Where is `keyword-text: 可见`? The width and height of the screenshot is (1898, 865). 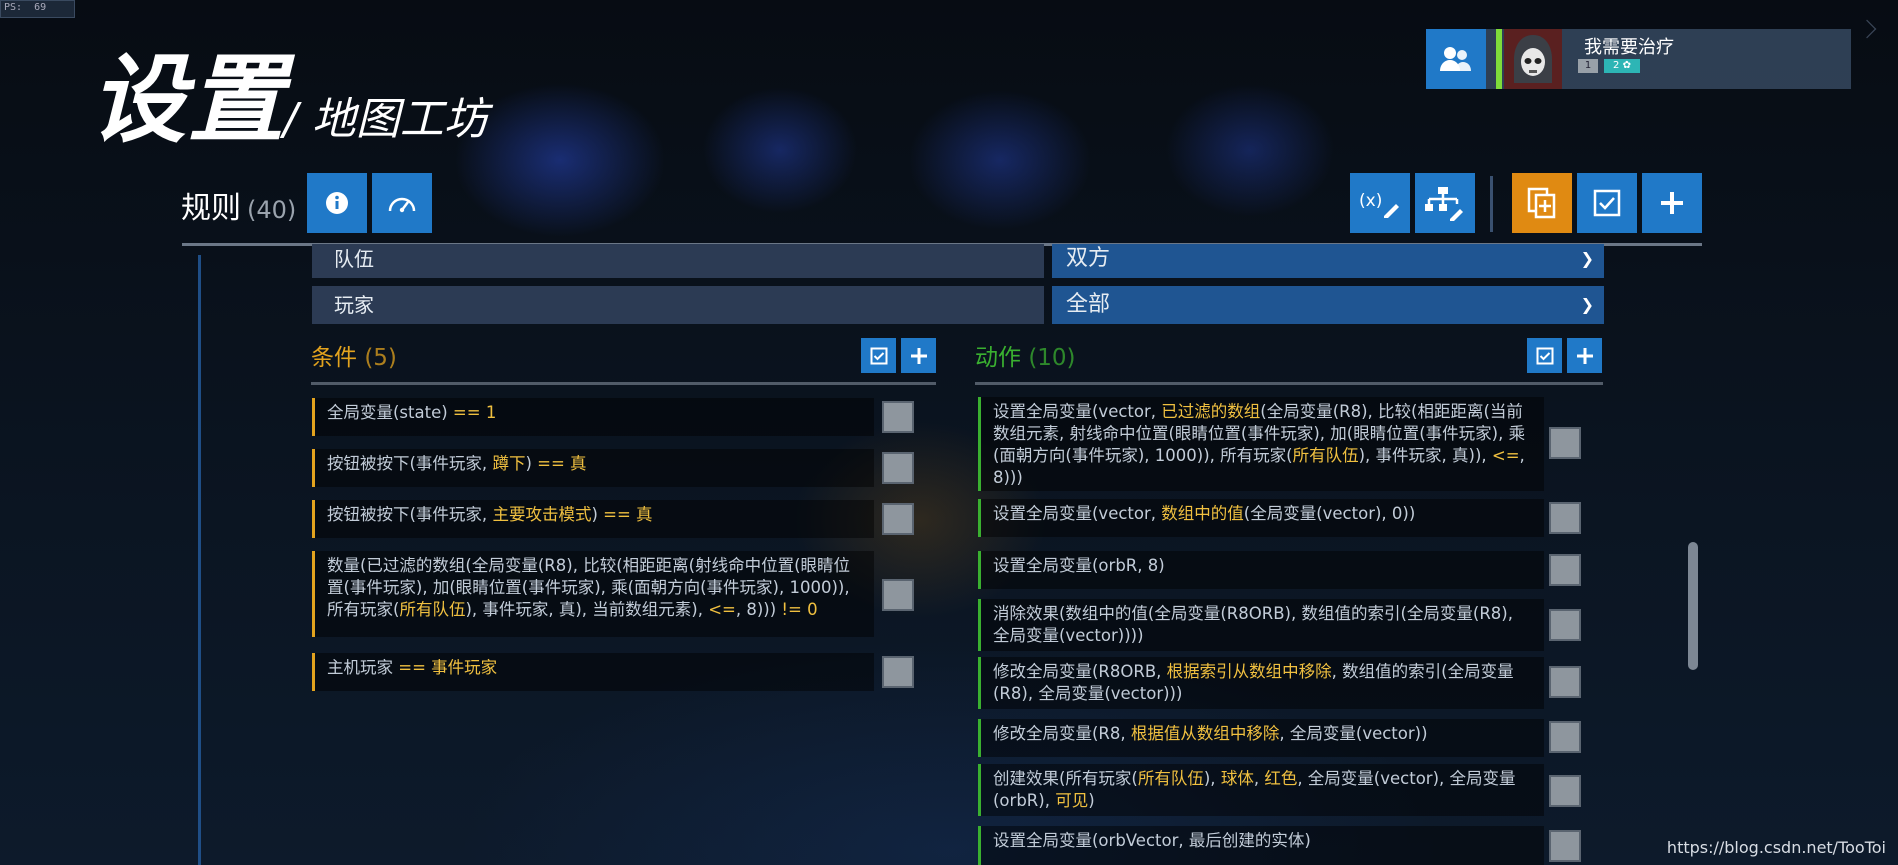
keyword-text: 可见 is located at coordinates (1072, 800).